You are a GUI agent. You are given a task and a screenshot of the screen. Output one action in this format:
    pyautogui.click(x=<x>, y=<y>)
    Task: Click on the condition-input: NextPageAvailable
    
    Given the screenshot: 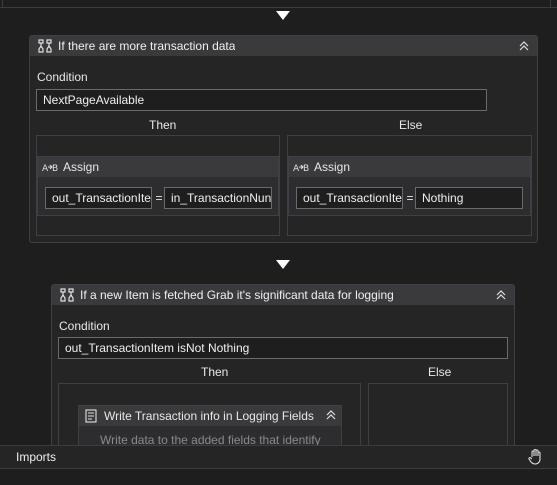 What is the action you would take?
    pyautogui.click(x=261, y=100)
    